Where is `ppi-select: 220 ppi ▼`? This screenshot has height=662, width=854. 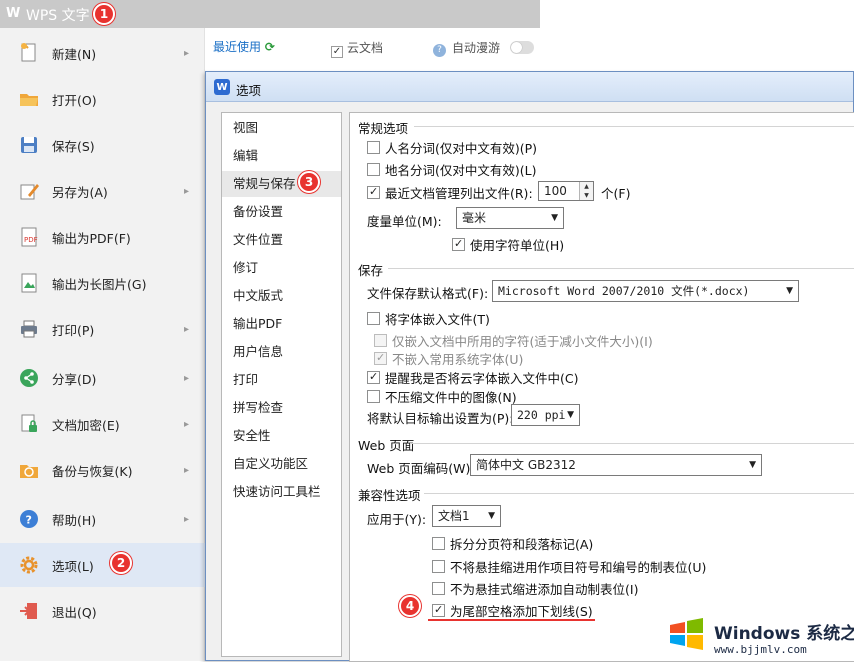 ppi-select: 220 ppi ▼ is located at coordinates (545, 415).